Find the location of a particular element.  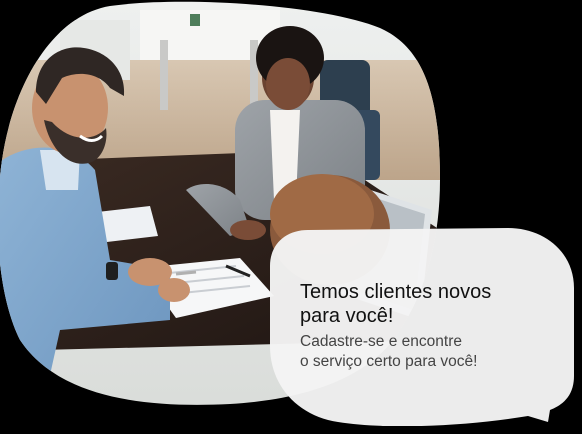

callout-headline: Temos clientes novos para você! is located at coordinates (430, 304).